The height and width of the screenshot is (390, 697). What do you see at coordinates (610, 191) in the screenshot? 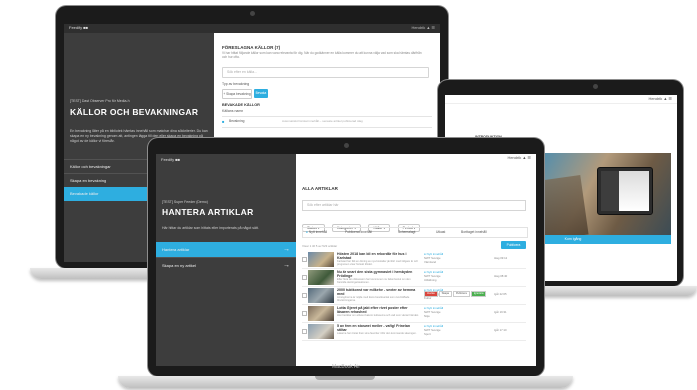
I see `device-mockup-panel` at bounding box center [610, 191].